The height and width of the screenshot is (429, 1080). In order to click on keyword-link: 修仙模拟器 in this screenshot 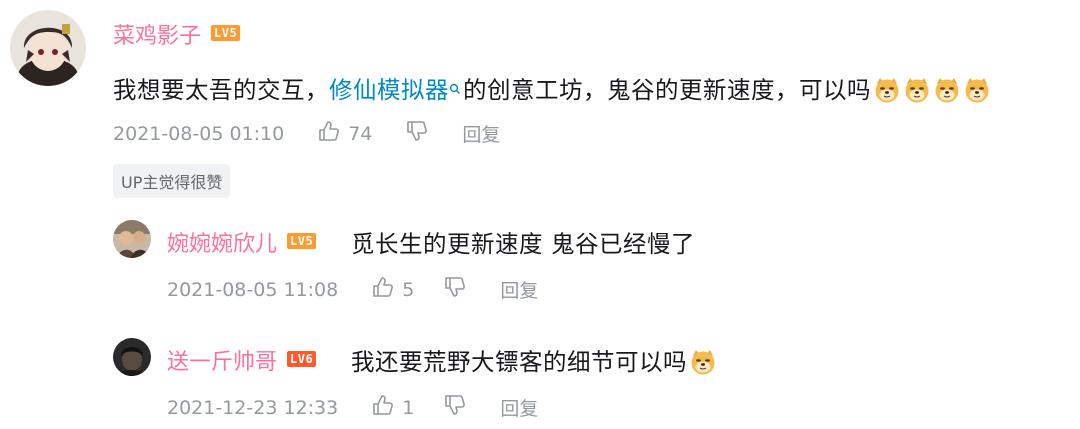, I will do `click(389, 90)`.